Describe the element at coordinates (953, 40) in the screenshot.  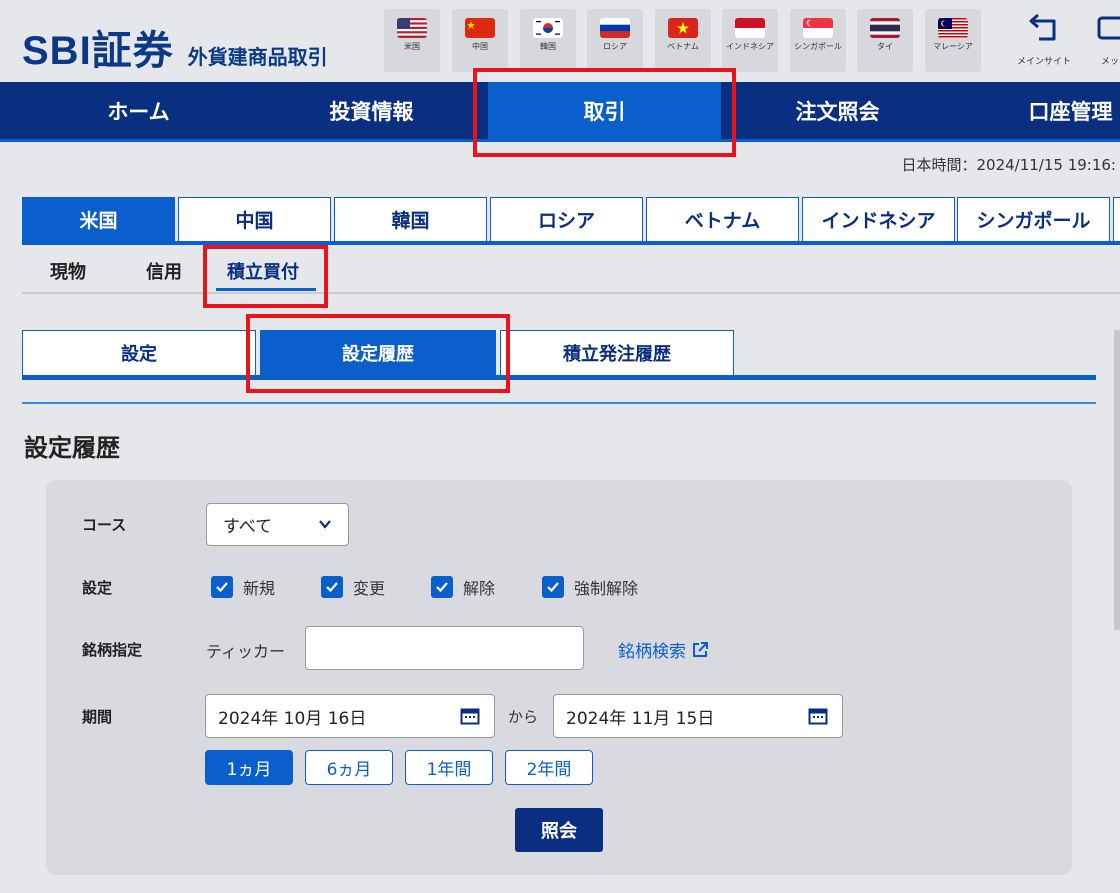
I see `flag-button-malaysia: マレーシア` at that location.